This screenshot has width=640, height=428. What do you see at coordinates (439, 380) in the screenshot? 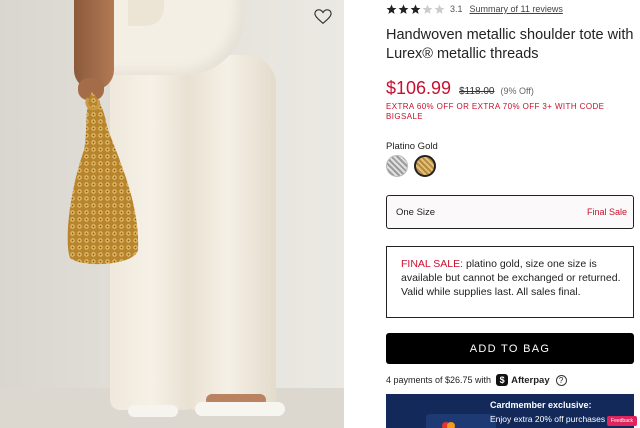
I see `afterpay-text: 4 payments of $26.75 with` at bounding box center [439, 380].